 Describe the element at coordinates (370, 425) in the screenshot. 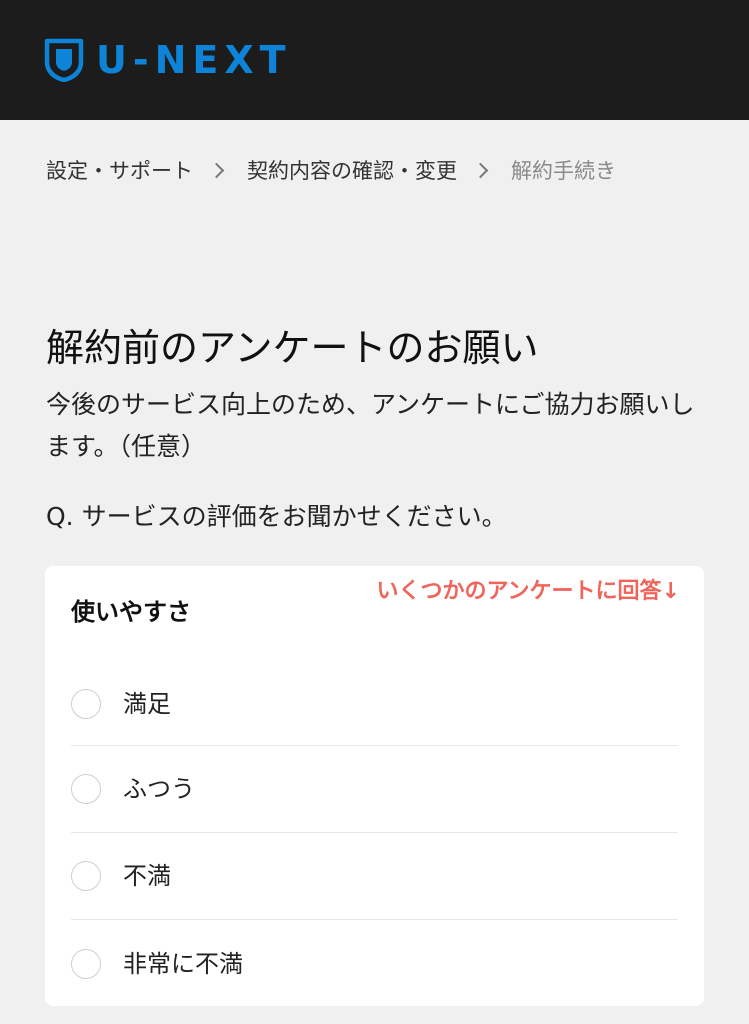

I see `page-description: 今後のサービス向上のため、アンケートにご協力お願いします。（任意）` at that location.